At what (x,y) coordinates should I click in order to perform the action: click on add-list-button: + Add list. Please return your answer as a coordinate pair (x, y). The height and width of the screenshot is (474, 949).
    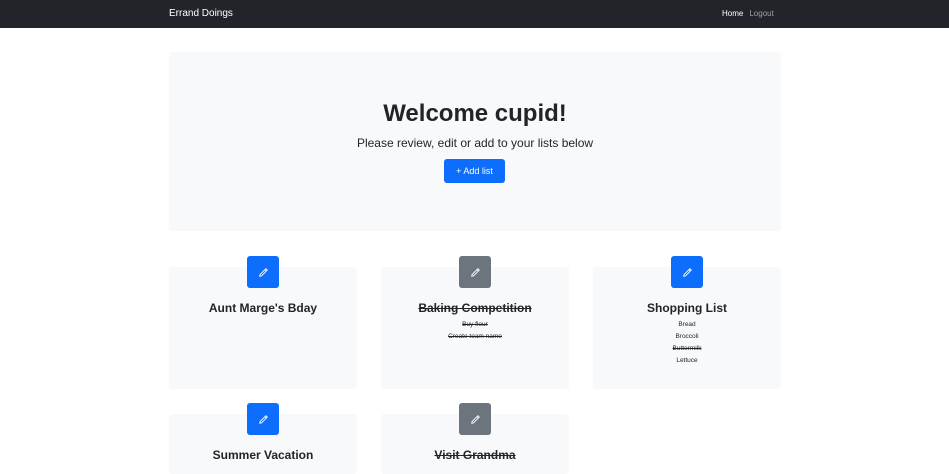
    Looking at the image, I should click on (474, 171).